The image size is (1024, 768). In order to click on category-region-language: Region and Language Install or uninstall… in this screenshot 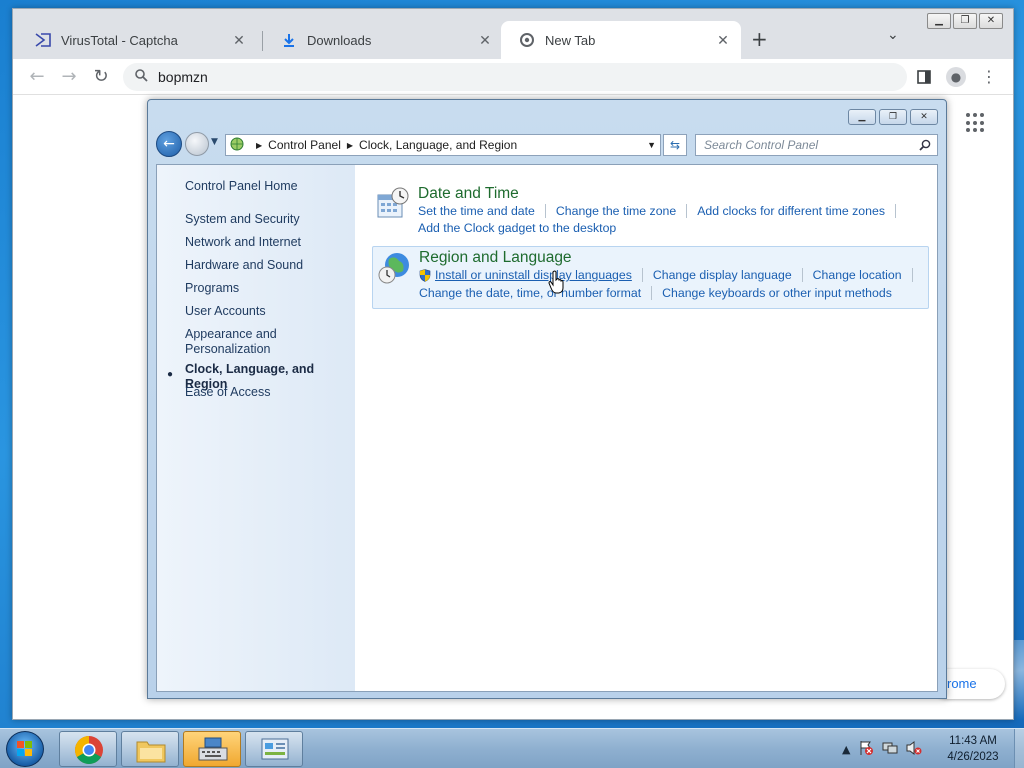, I will do `click(650, 277)`.